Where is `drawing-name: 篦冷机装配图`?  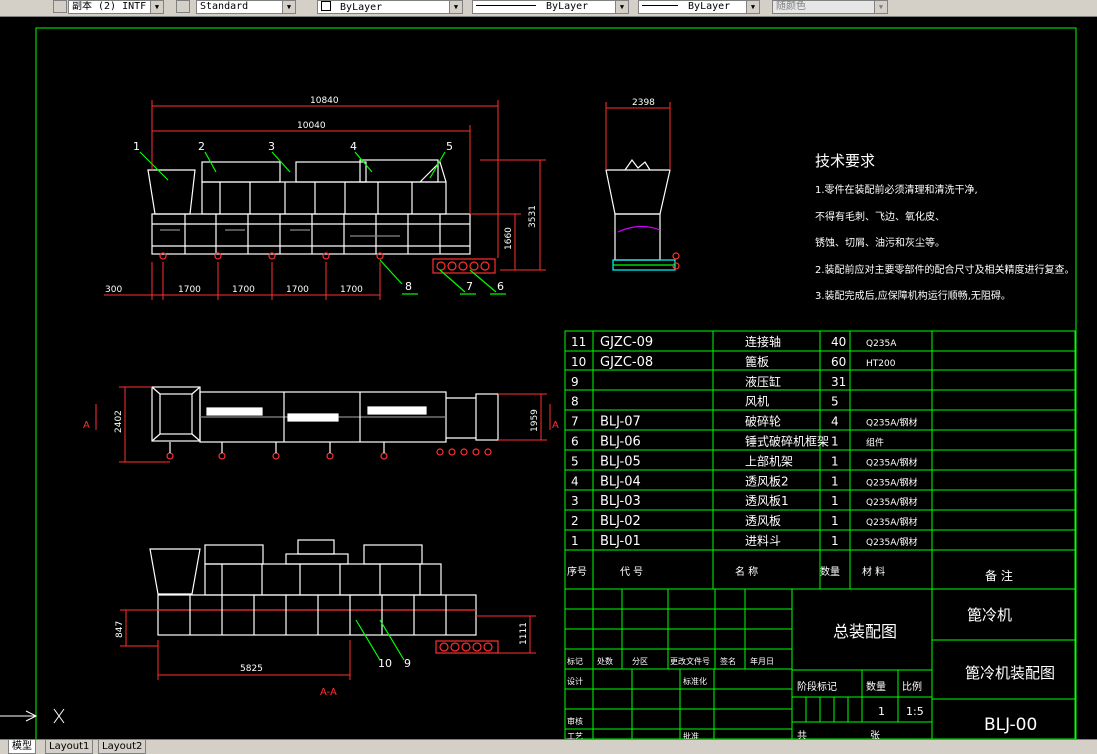 drawing-name: 篦冷机装配图 is located at coordinates (1010, 673).